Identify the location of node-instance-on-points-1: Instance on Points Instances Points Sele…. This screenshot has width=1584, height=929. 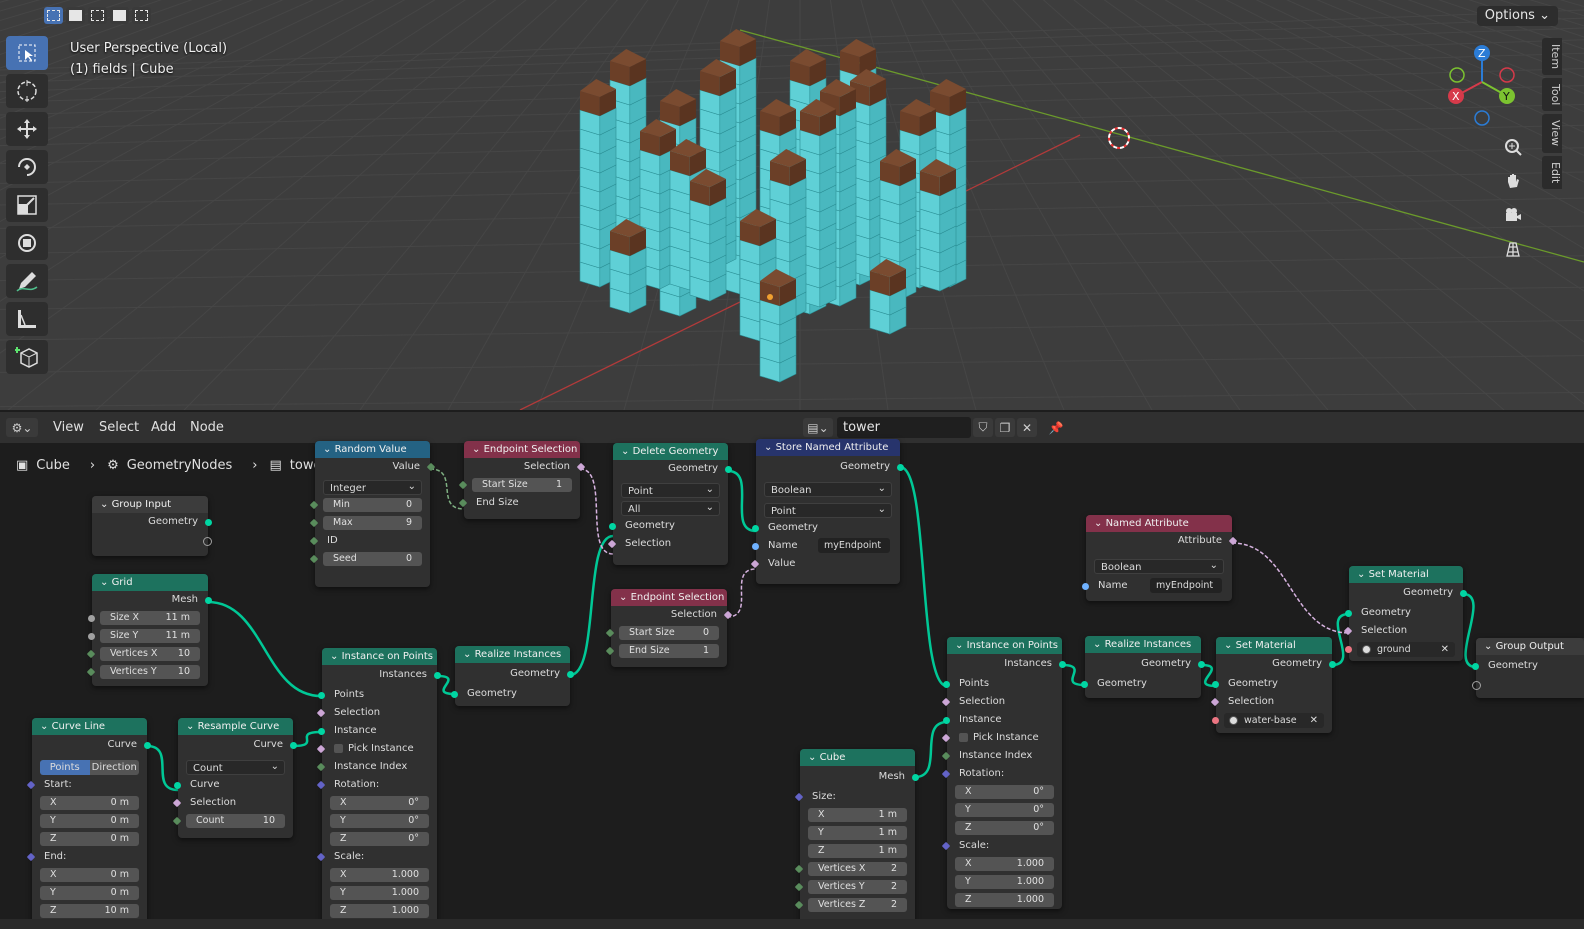
(378, 788).